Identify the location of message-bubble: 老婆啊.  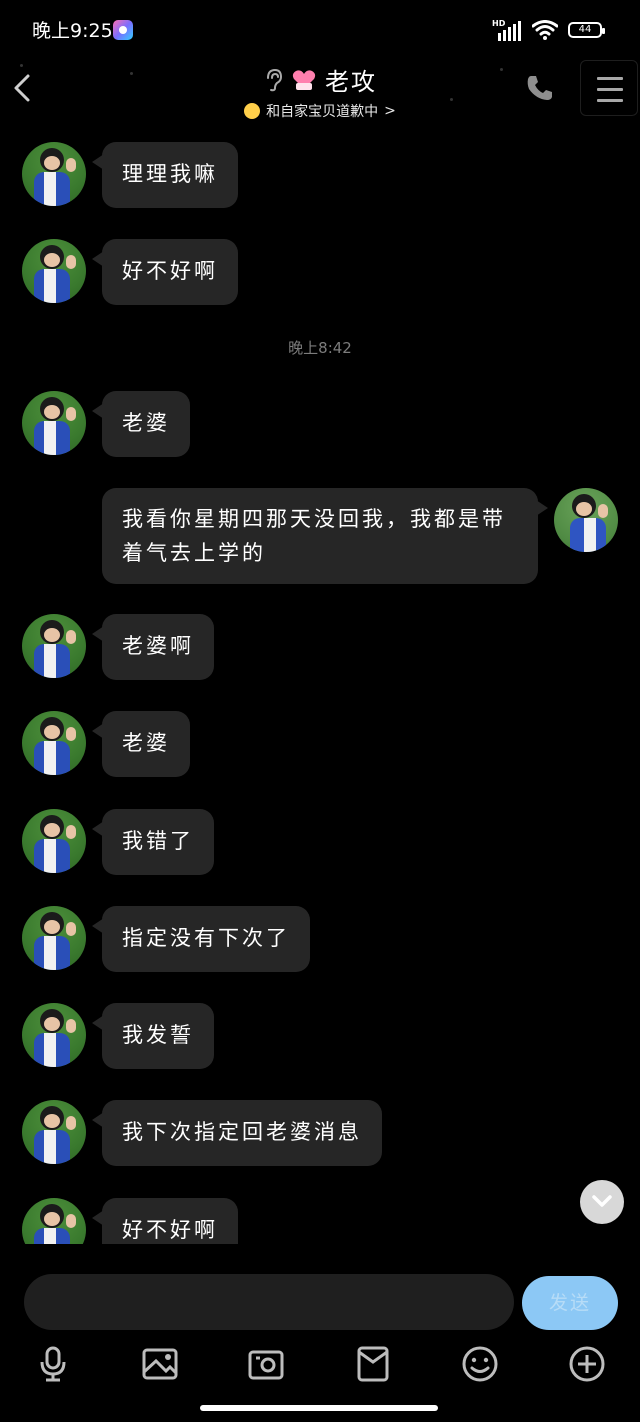
(153, 647).